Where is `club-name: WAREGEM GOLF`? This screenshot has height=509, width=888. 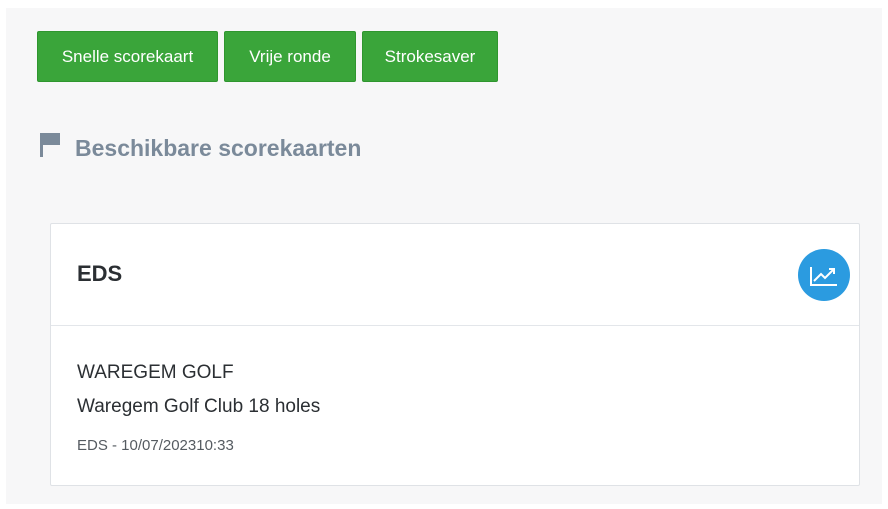 club-name: WAREGEM GOLF is located at coordinates (155, 372).